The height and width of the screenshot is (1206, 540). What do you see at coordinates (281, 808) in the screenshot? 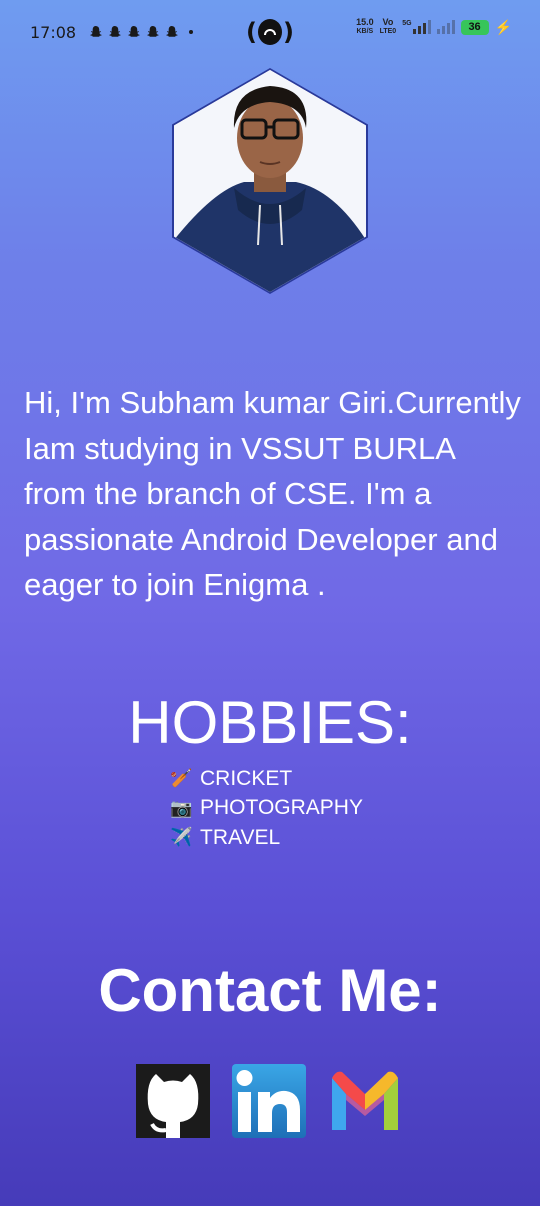
I see `hobby-label: PHOTOGRAPHY` at bounding box center [281, 808].